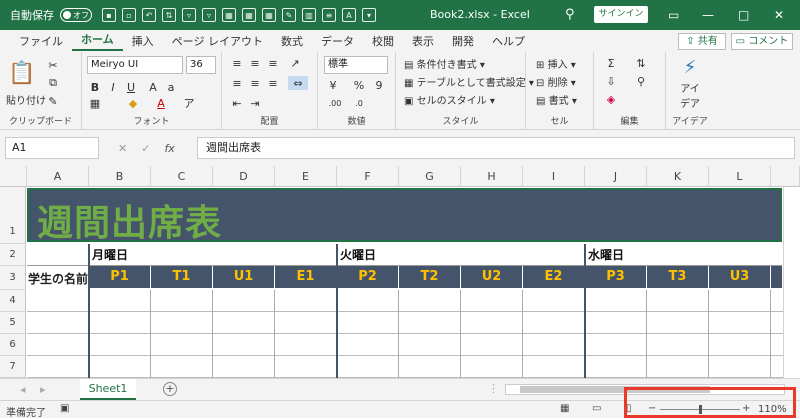 This screenshot has width=800, height=419. What do you see at coordinates (237, 103) in the screenshot?
I see `decrease-indent-icon: ⇤` at bounding box center [237, 103].